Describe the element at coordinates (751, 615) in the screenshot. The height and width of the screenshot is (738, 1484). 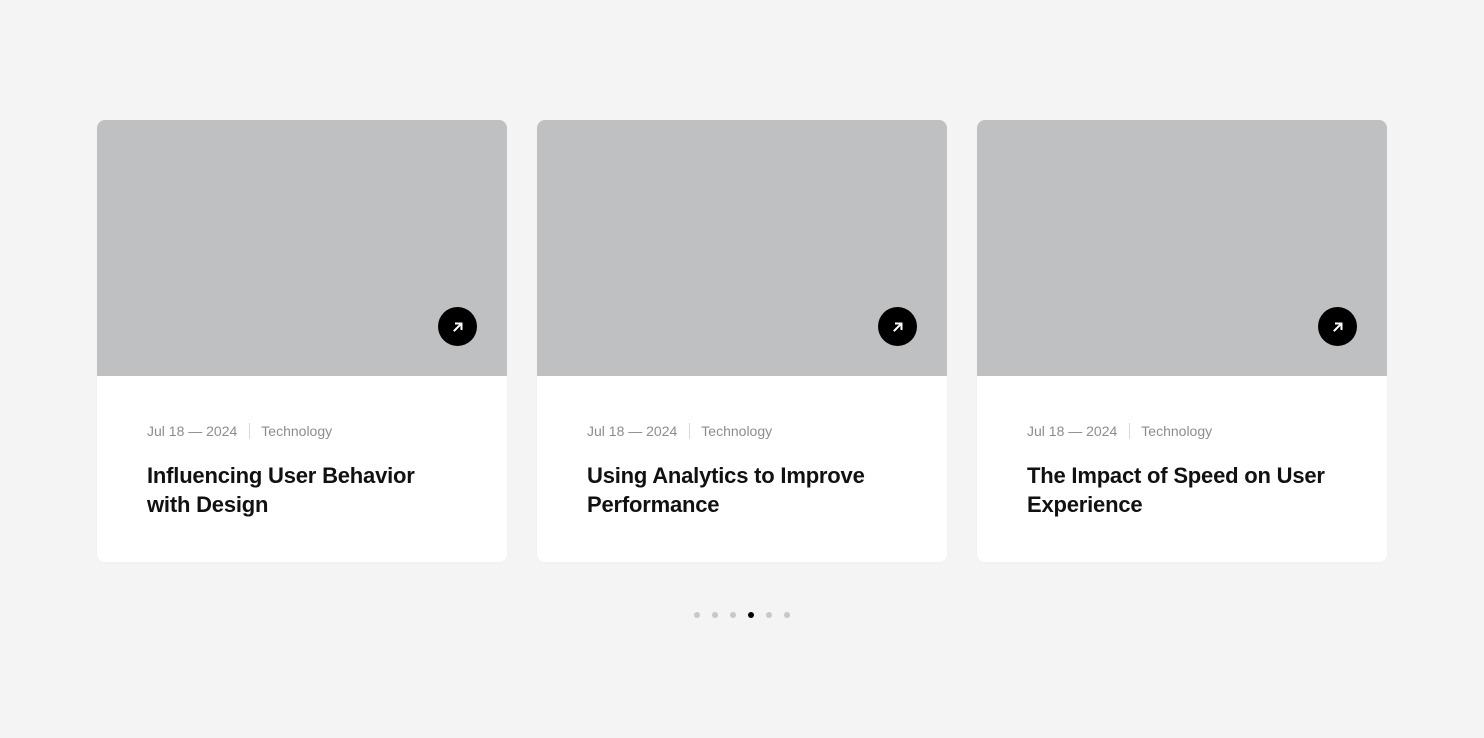
I see `pagination-dot-active` at that location.